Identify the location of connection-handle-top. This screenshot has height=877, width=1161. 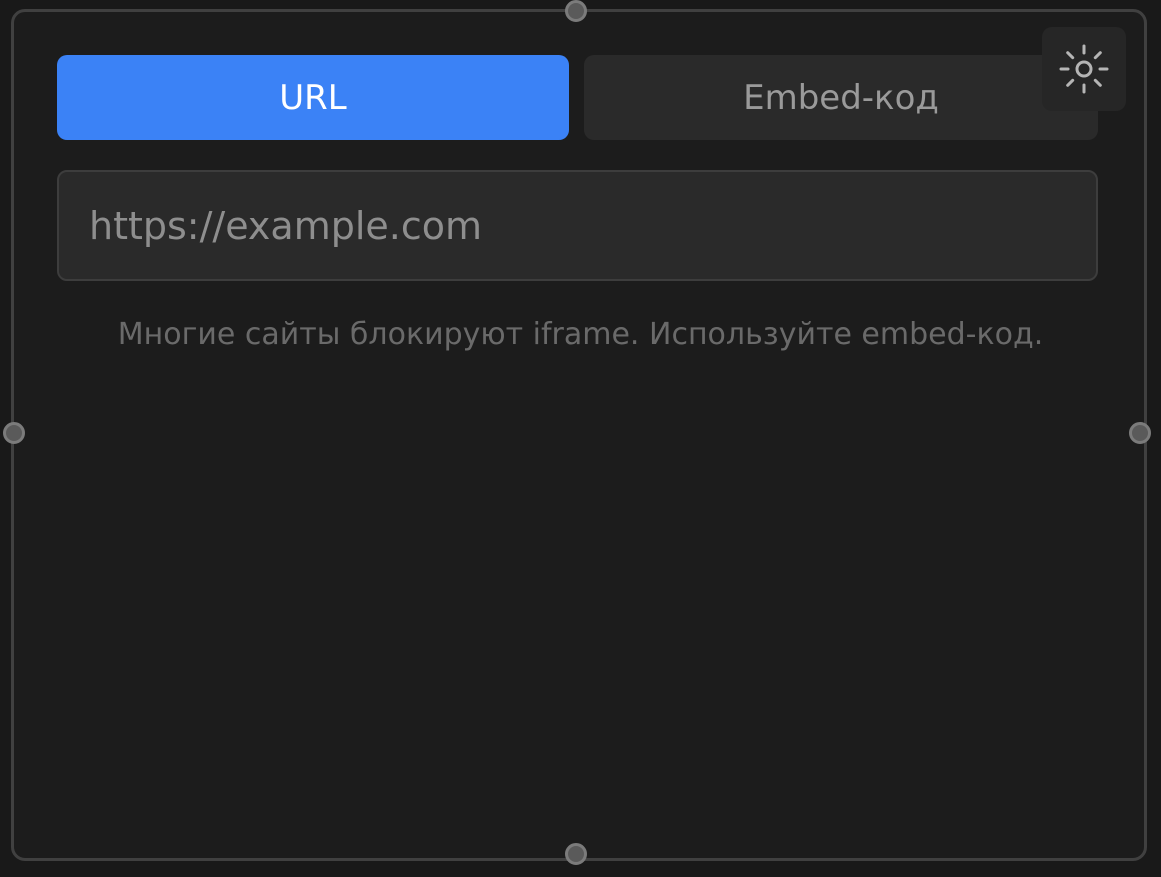
(576, 11).